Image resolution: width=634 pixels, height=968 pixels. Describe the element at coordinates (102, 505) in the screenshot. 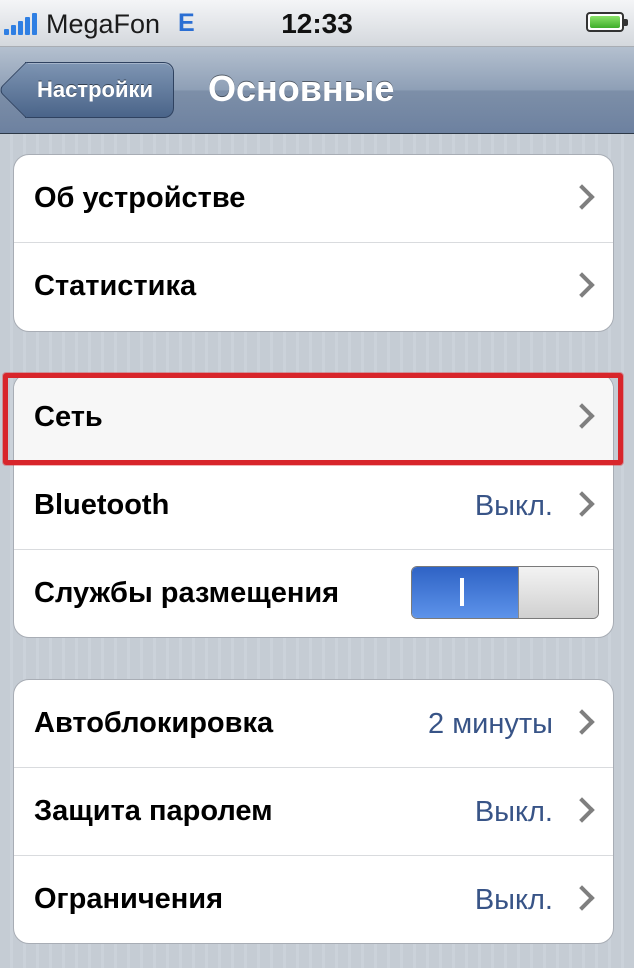

I see `cell-label: Bluetooth` at that location.